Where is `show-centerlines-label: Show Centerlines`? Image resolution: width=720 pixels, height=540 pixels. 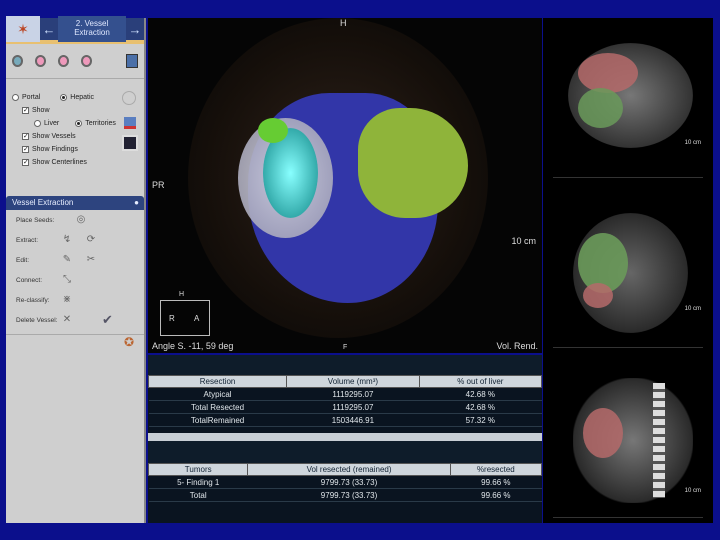
show-centerlines-label: Show Centerlines is located at coordinates (59, 162).